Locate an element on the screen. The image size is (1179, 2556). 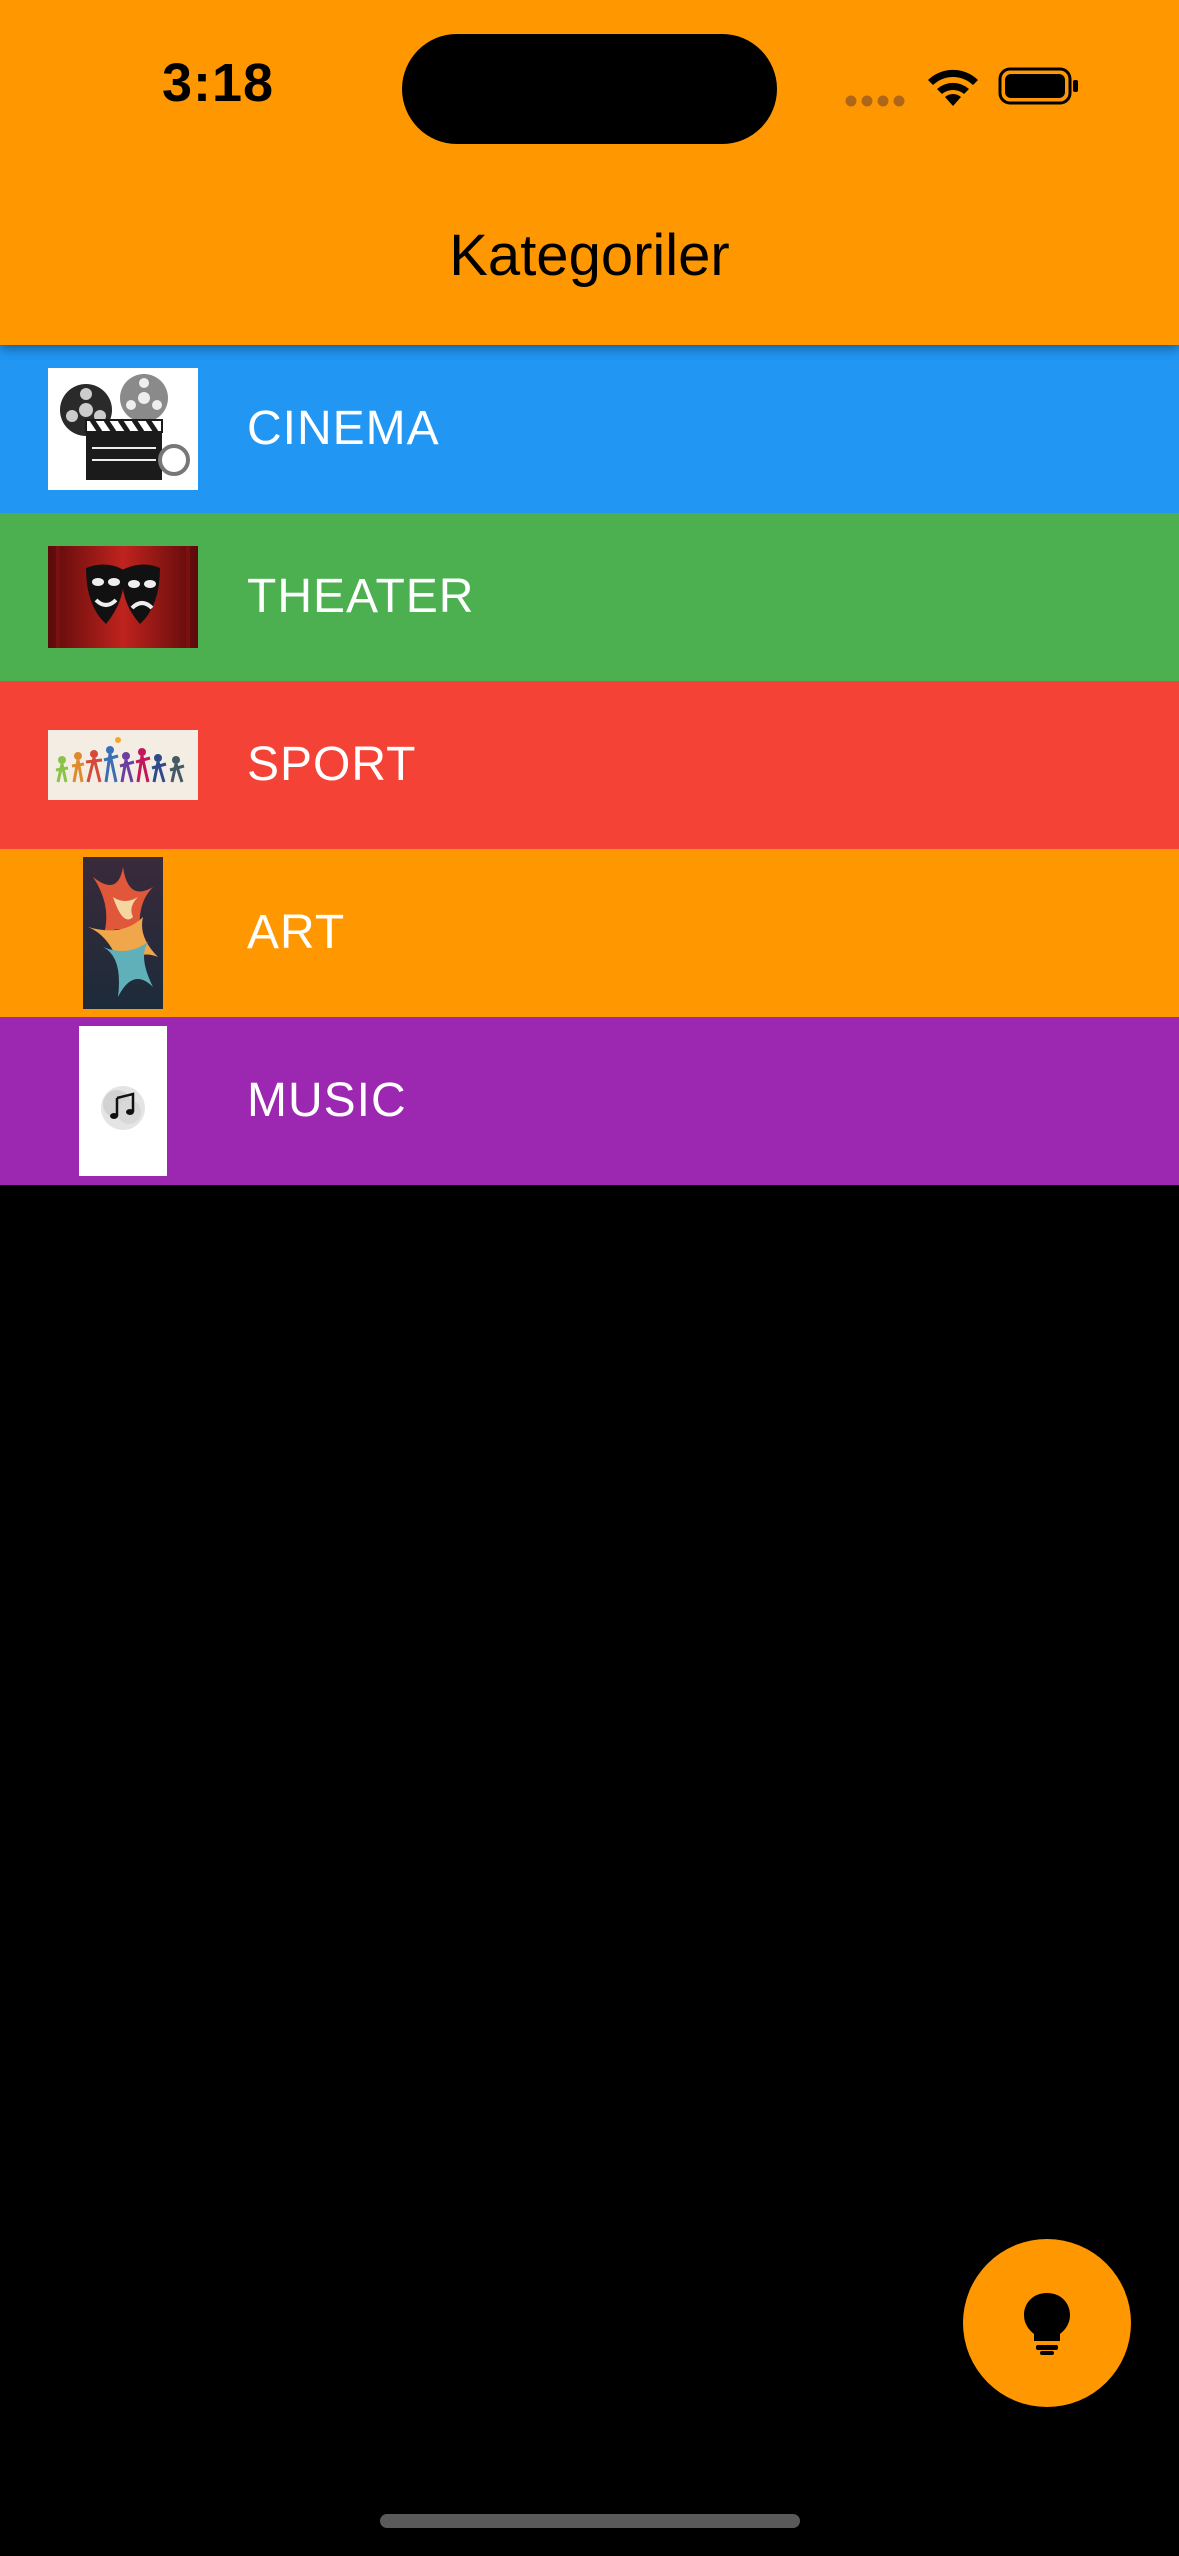
art-thumbnail is located at coordinates (123, 933).